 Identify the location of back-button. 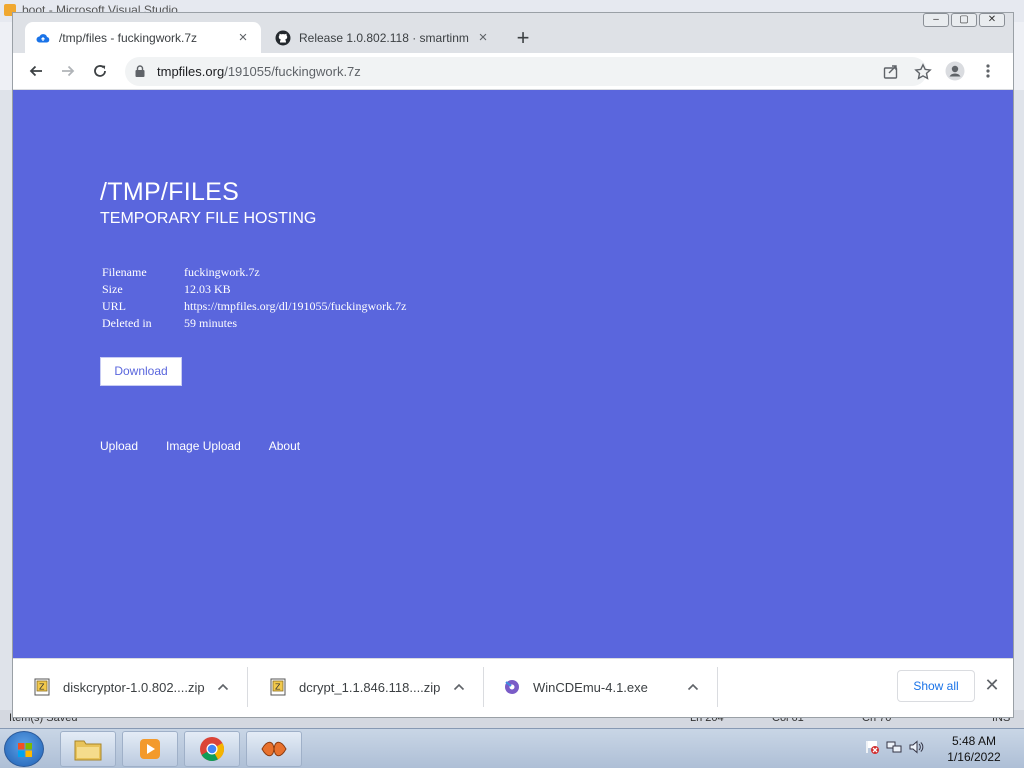
(36, 71).